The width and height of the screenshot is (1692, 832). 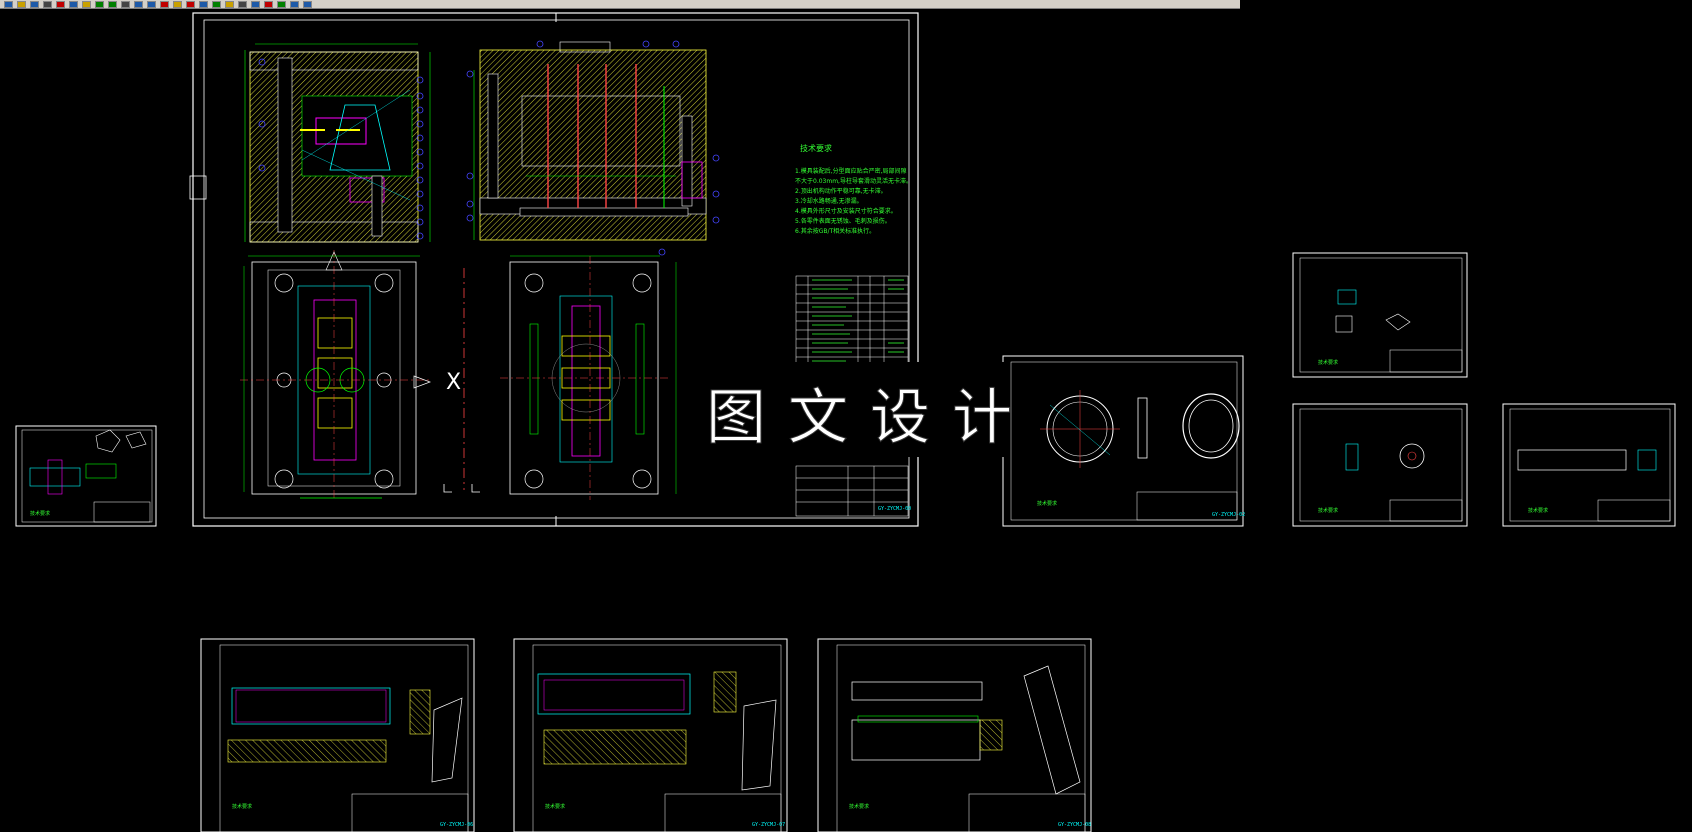 I want to click on line-icon, so click(x=190, y=4).